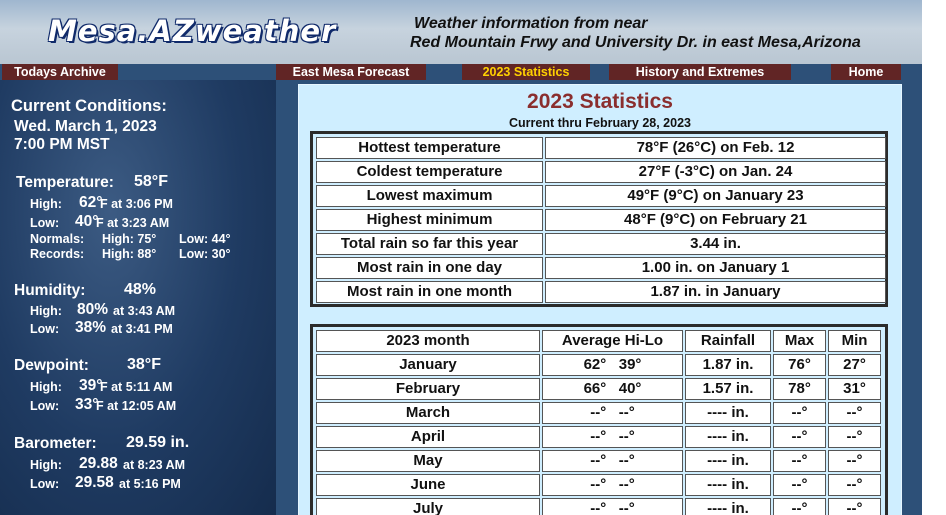 The width and height of the screenshot is (946, 515). What do you see at coordinates (429, 292) in the screenshot?
I see `summary-label-cell: Most rain in one month` at bounding box center [429, 292].